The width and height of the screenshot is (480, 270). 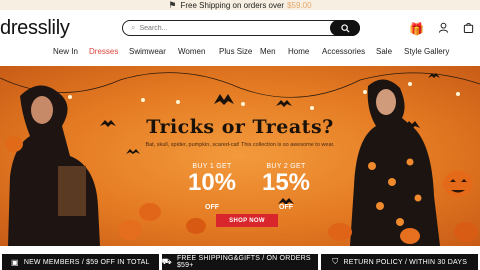 I want to click on search-button, so click(x=345, y=28).